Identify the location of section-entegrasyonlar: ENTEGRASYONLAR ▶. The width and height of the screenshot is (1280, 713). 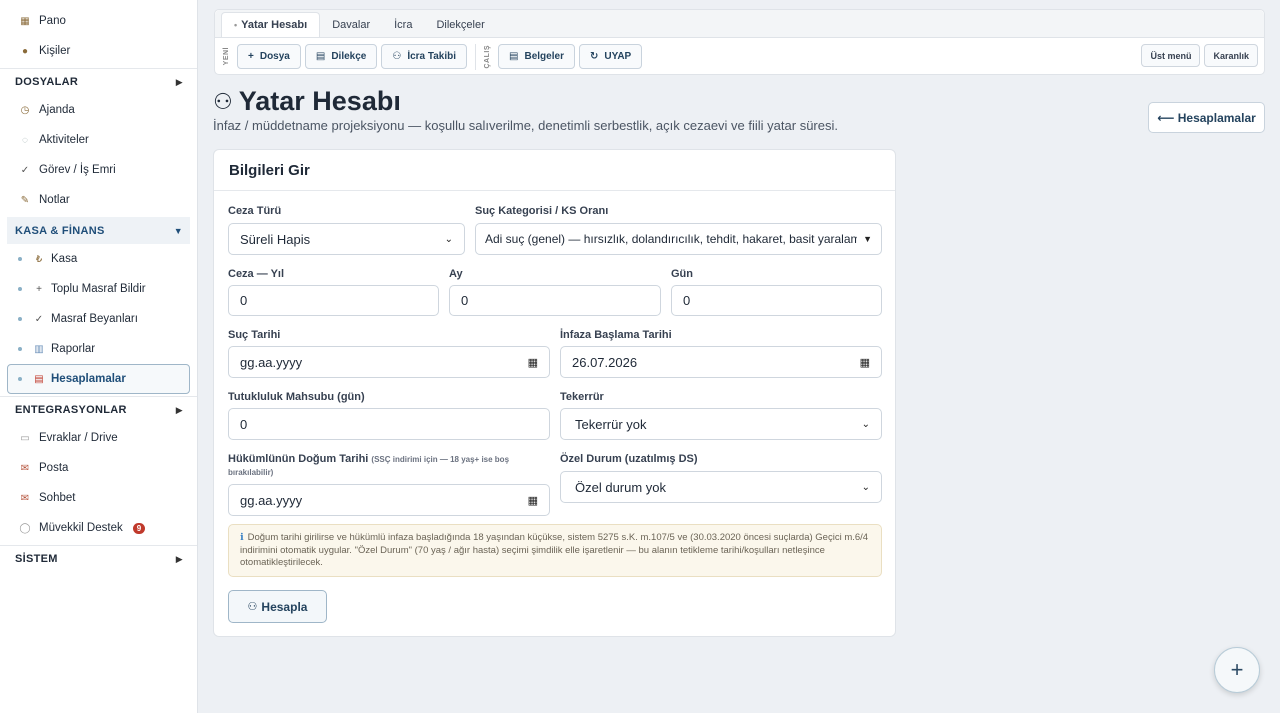
(98, 409).